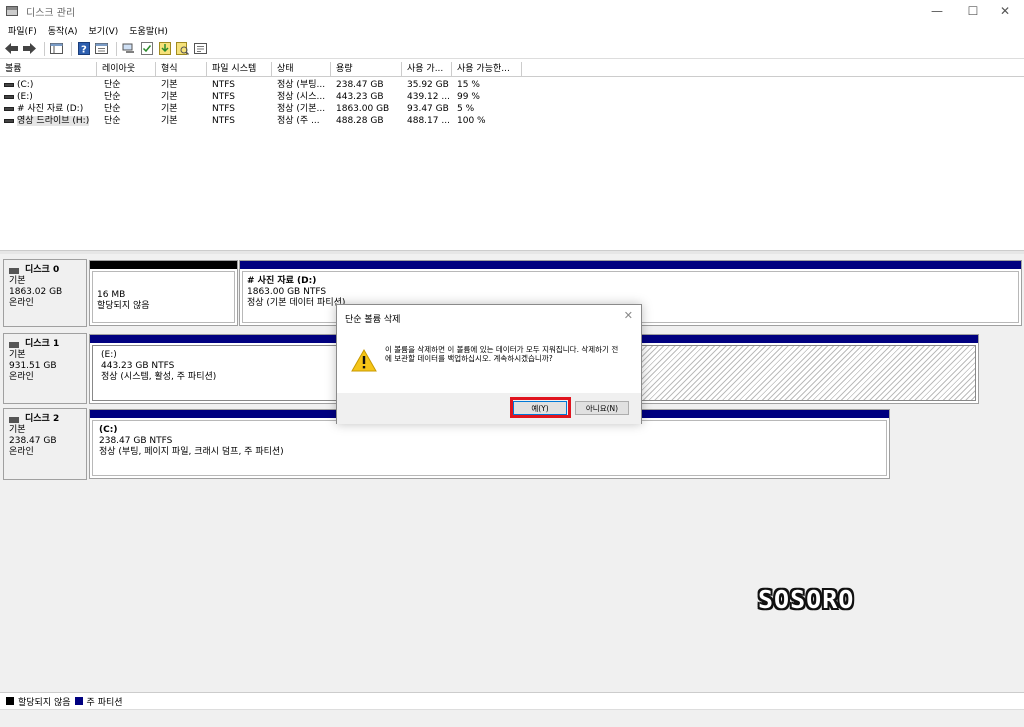  I want to click on partition-size: 443.23 GB NTFS, so click(138, 366).